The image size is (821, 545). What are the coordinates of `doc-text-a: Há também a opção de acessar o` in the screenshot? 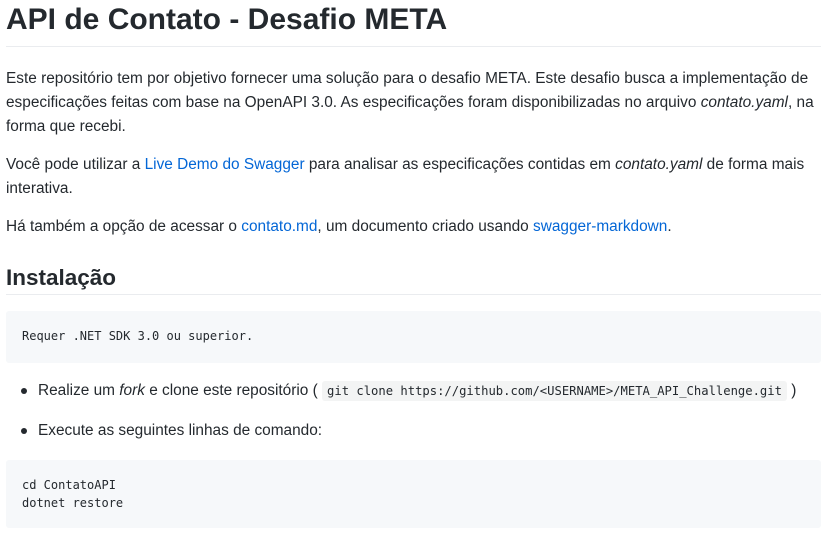 It's located at (124, 226).